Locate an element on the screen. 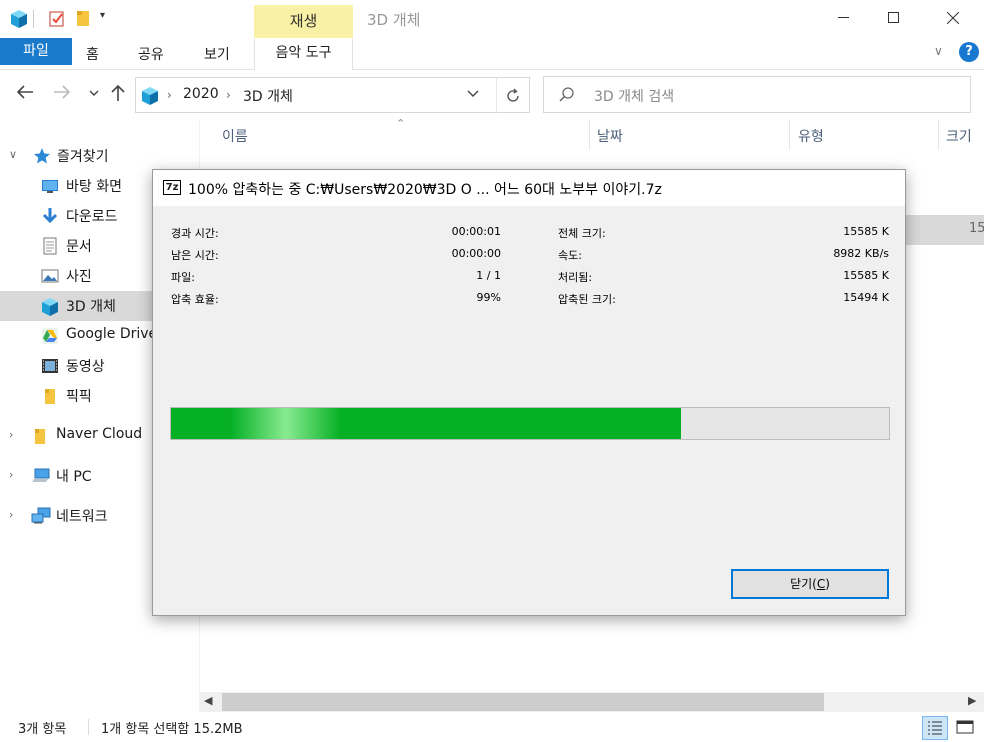 Image resolution: width=984 pixels, height=742 pixels. column-header-date: 날짜 is located at coordinates (610, 136).